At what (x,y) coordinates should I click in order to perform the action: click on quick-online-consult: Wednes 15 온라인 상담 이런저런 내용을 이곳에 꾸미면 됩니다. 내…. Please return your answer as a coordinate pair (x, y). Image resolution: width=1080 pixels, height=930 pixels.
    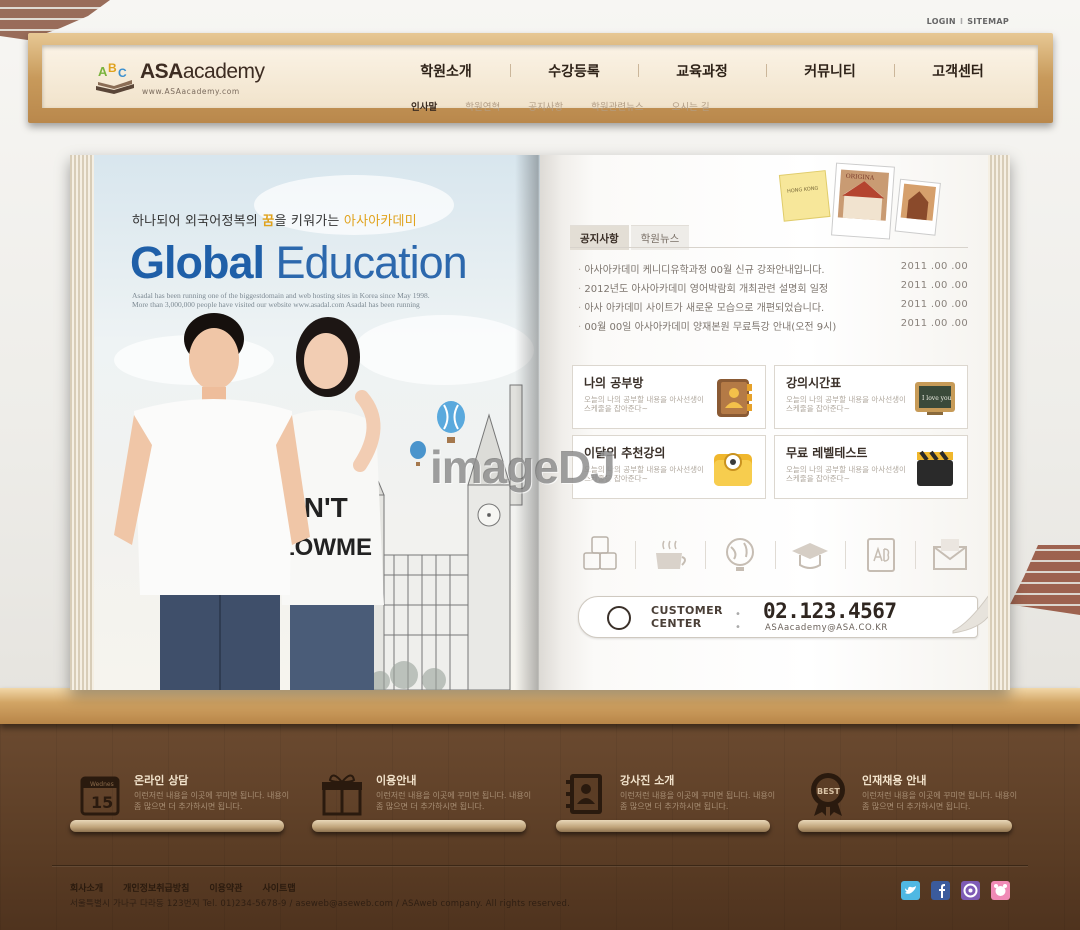
    Looking at the image, I should click on (185, 803).